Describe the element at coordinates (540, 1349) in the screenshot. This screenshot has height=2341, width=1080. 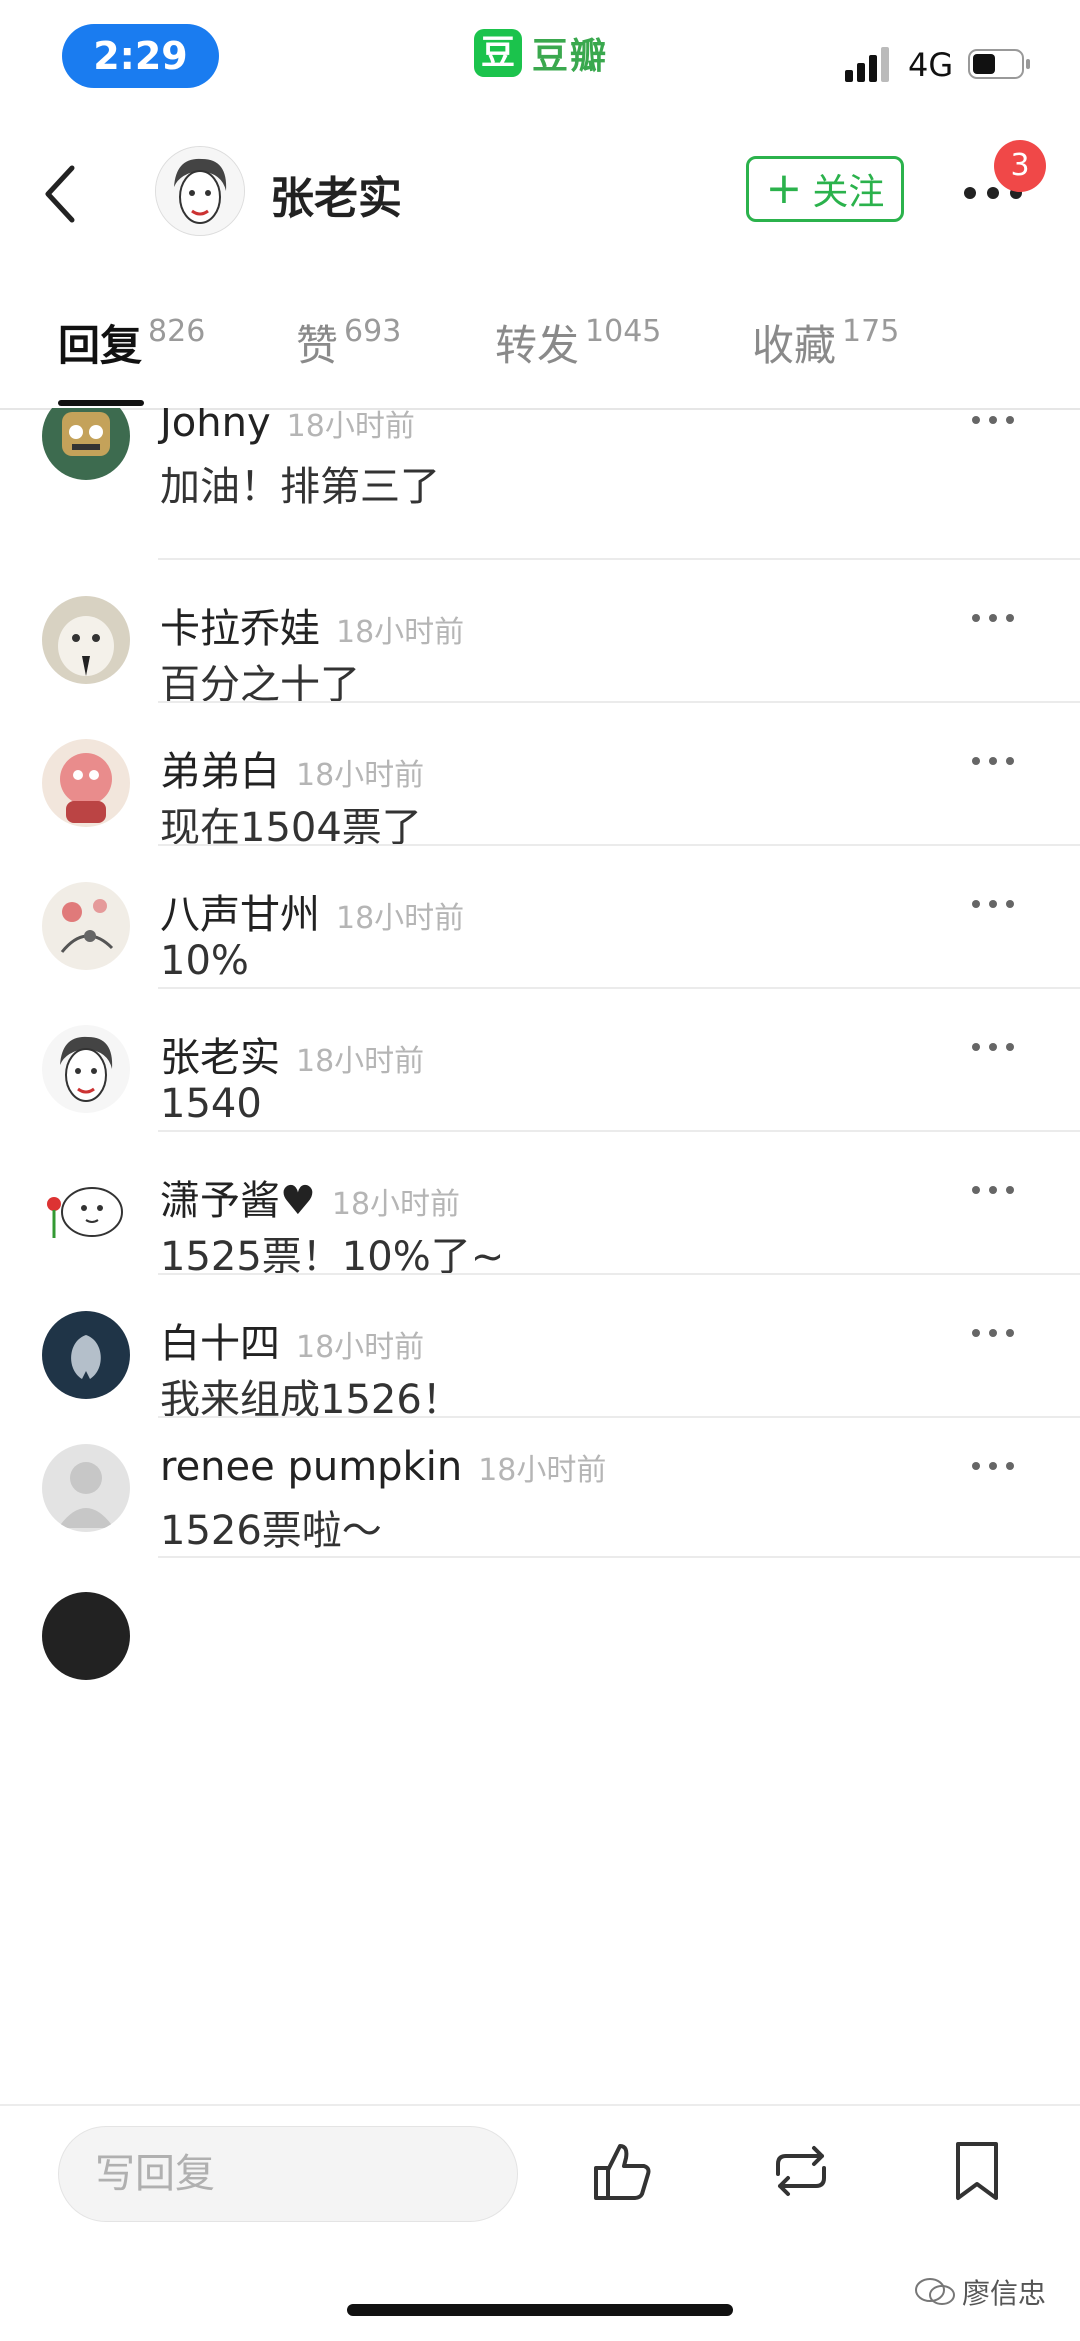
I see `comment-item: 白十四 18小时前 我来组成1526！` at that location.